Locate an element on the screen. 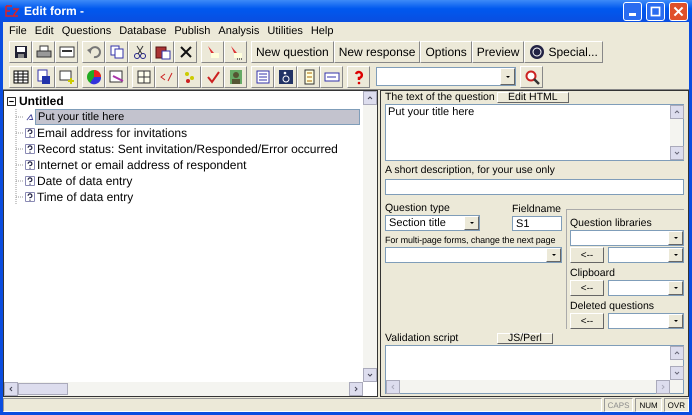  undo-button is located at coordinates (93, 51).